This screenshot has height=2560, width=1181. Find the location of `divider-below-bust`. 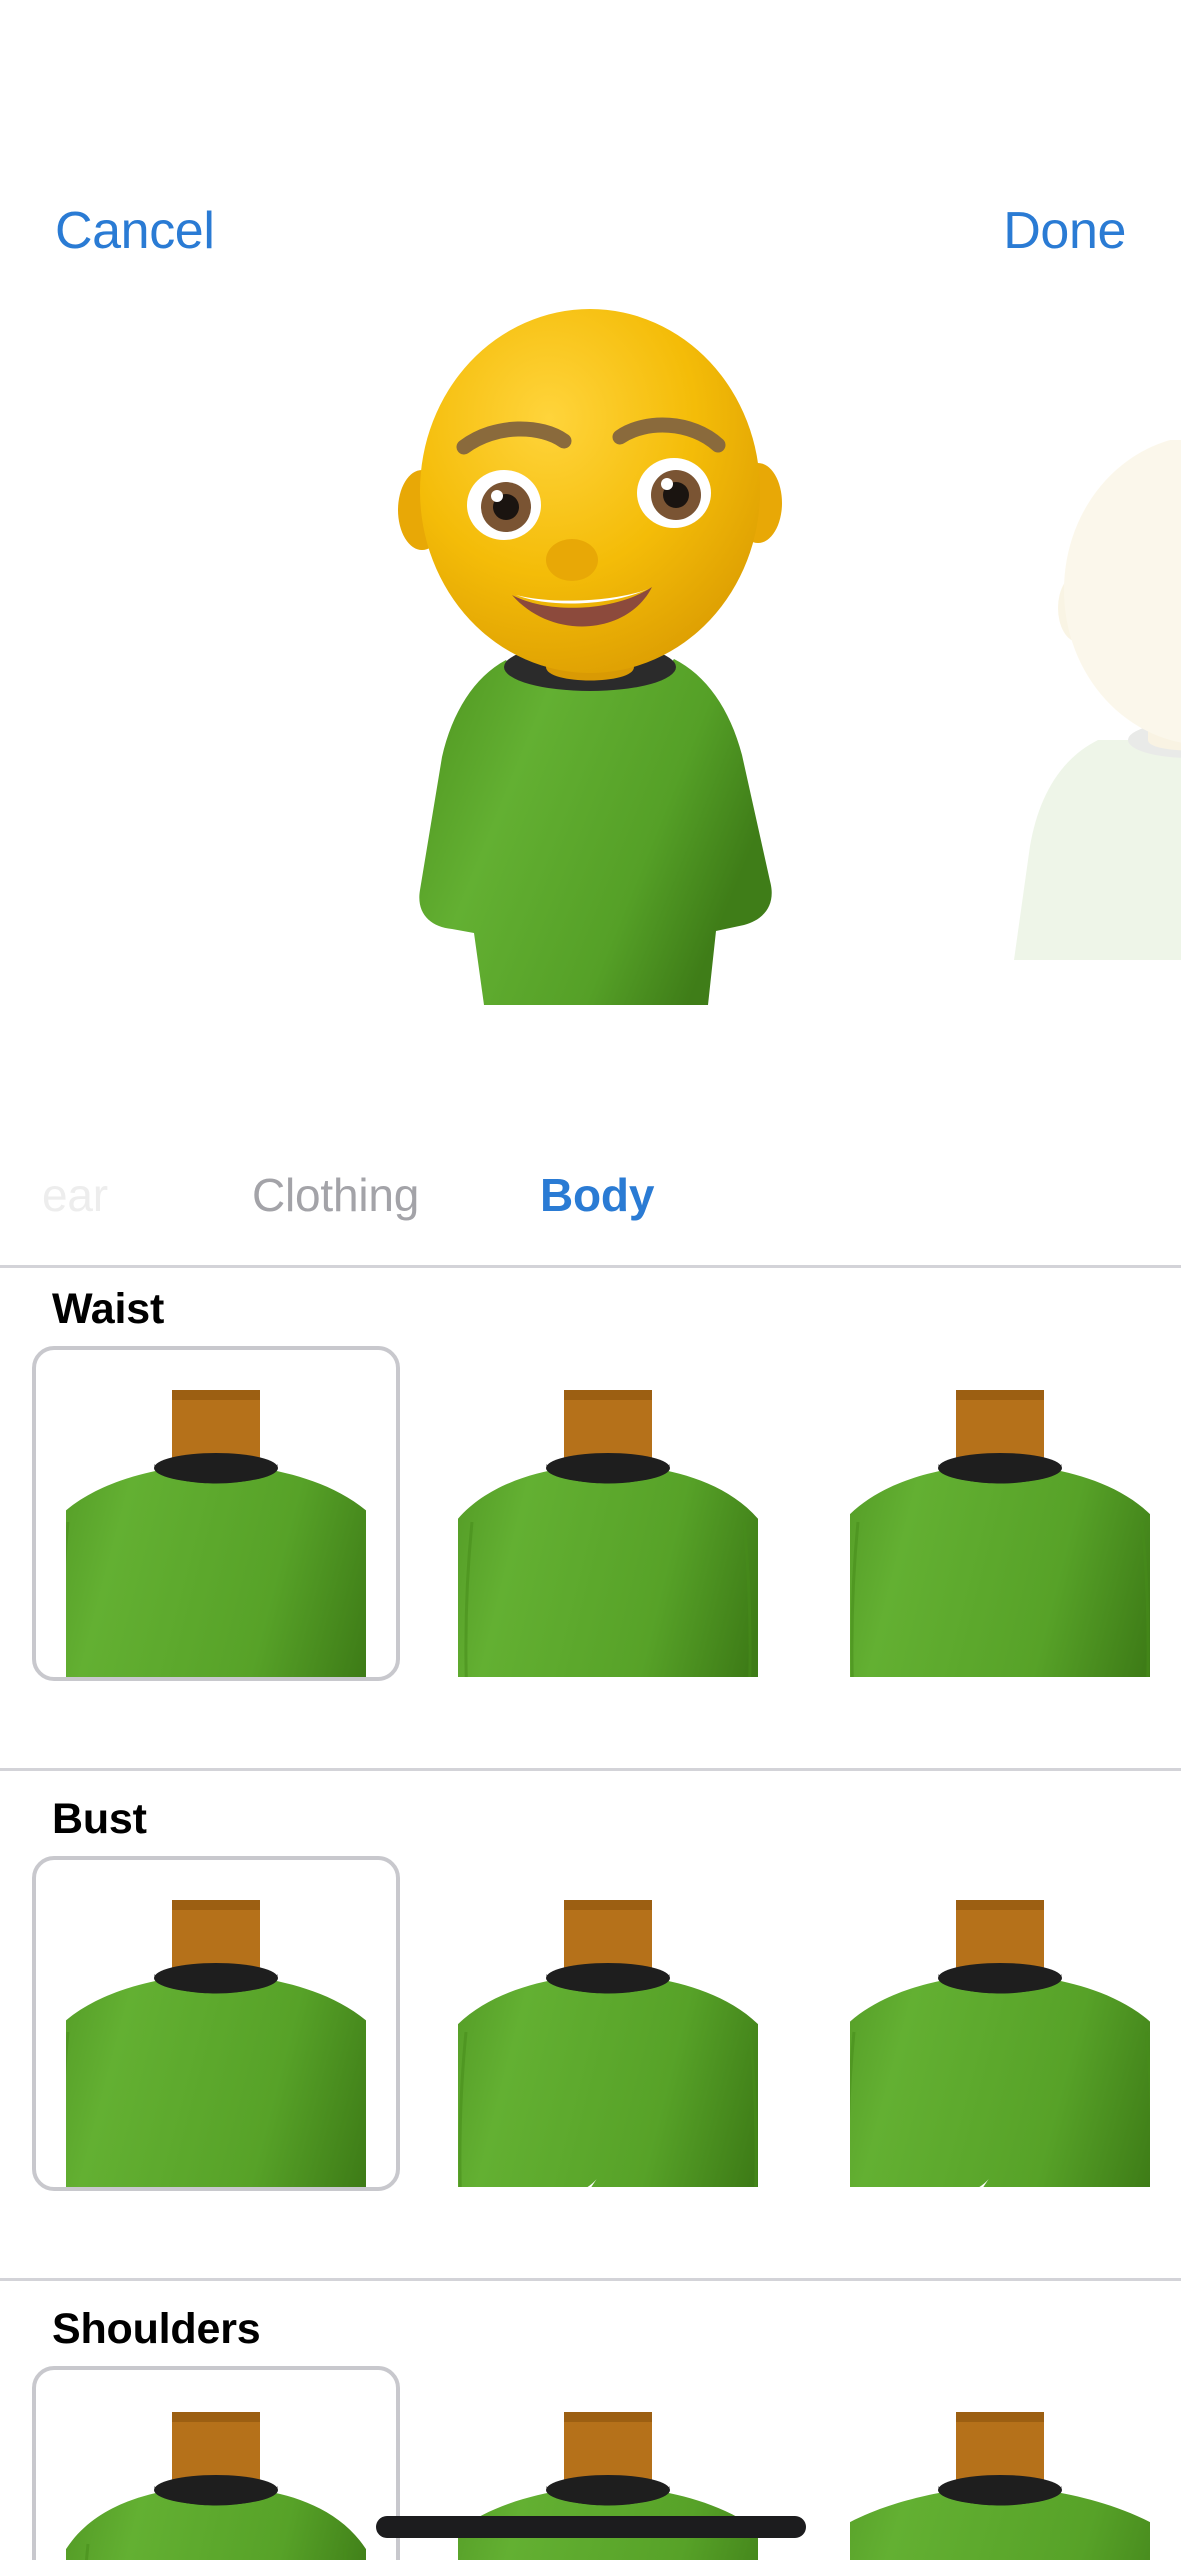

divider-below-bust is located at coordinates (590, 2279).